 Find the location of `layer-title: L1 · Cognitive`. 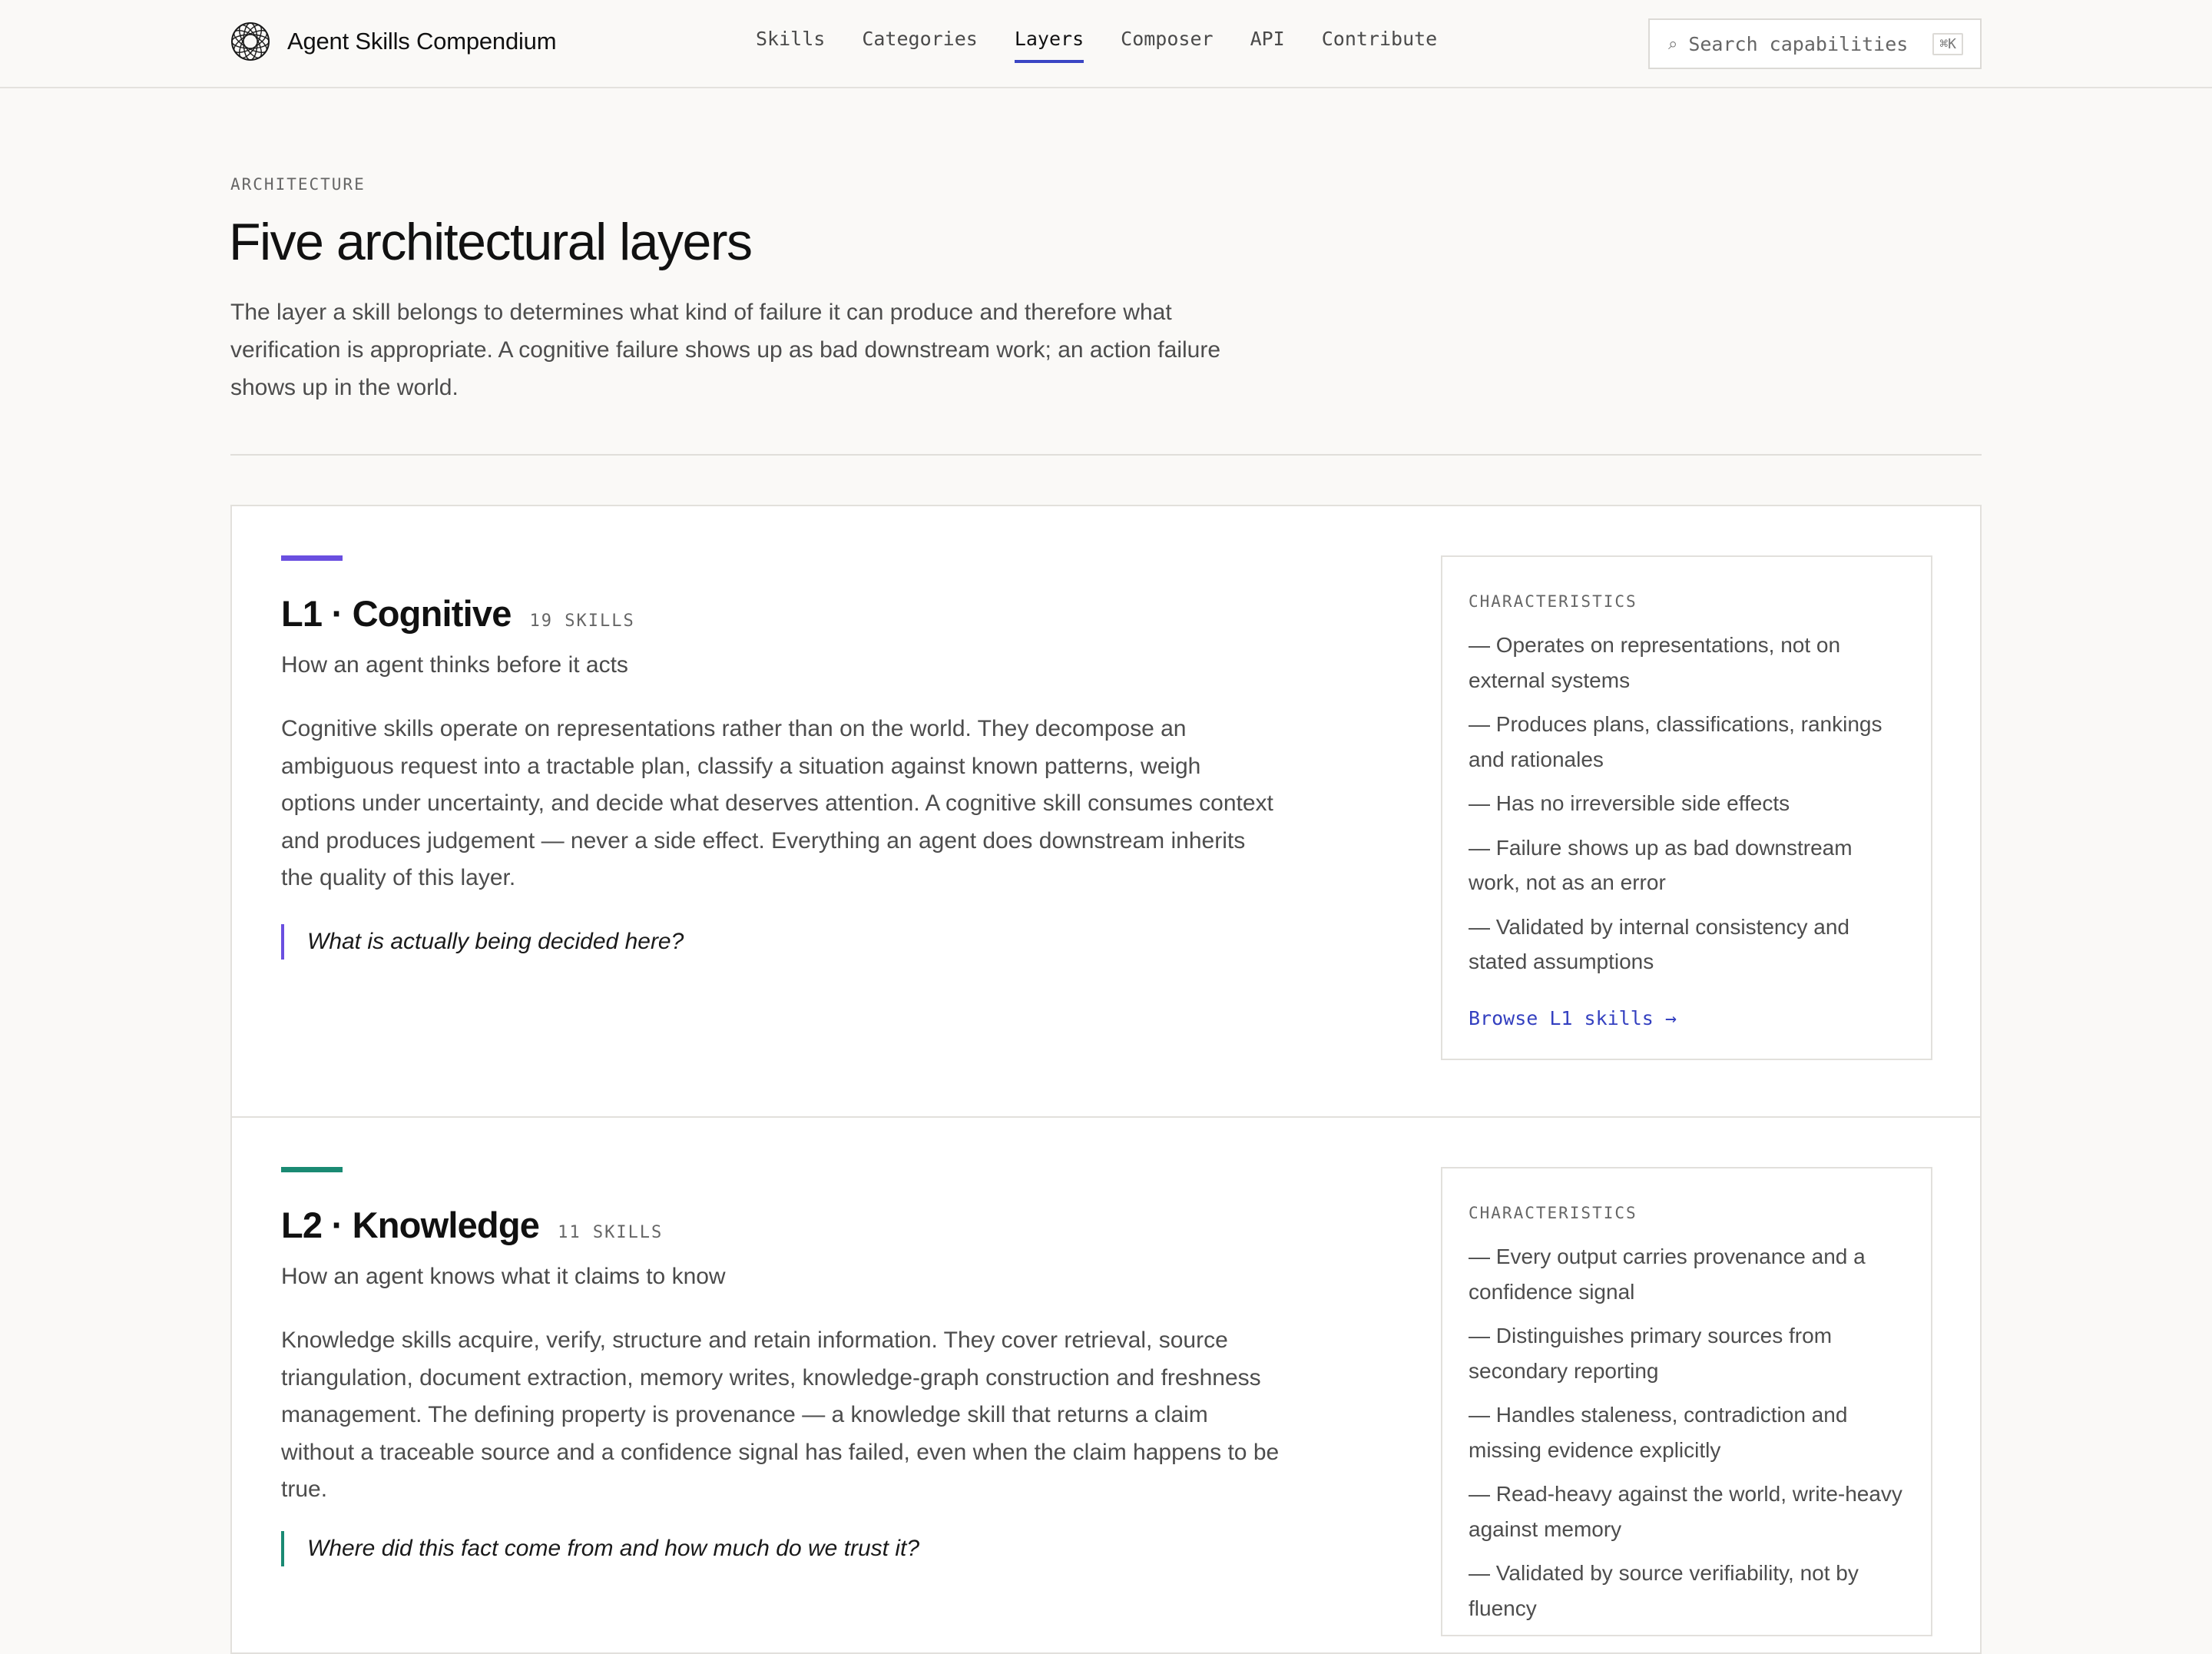

layer-title: L1 · Cognitive is located at coordinates (397, 613).